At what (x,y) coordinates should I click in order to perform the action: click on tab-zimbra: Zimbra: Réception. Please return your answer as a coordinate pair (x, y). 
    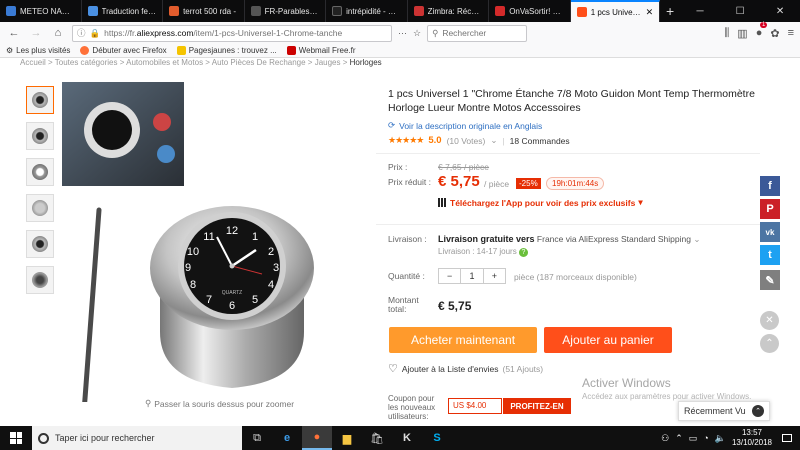
    Looking at the image, I should click on (449, 11).